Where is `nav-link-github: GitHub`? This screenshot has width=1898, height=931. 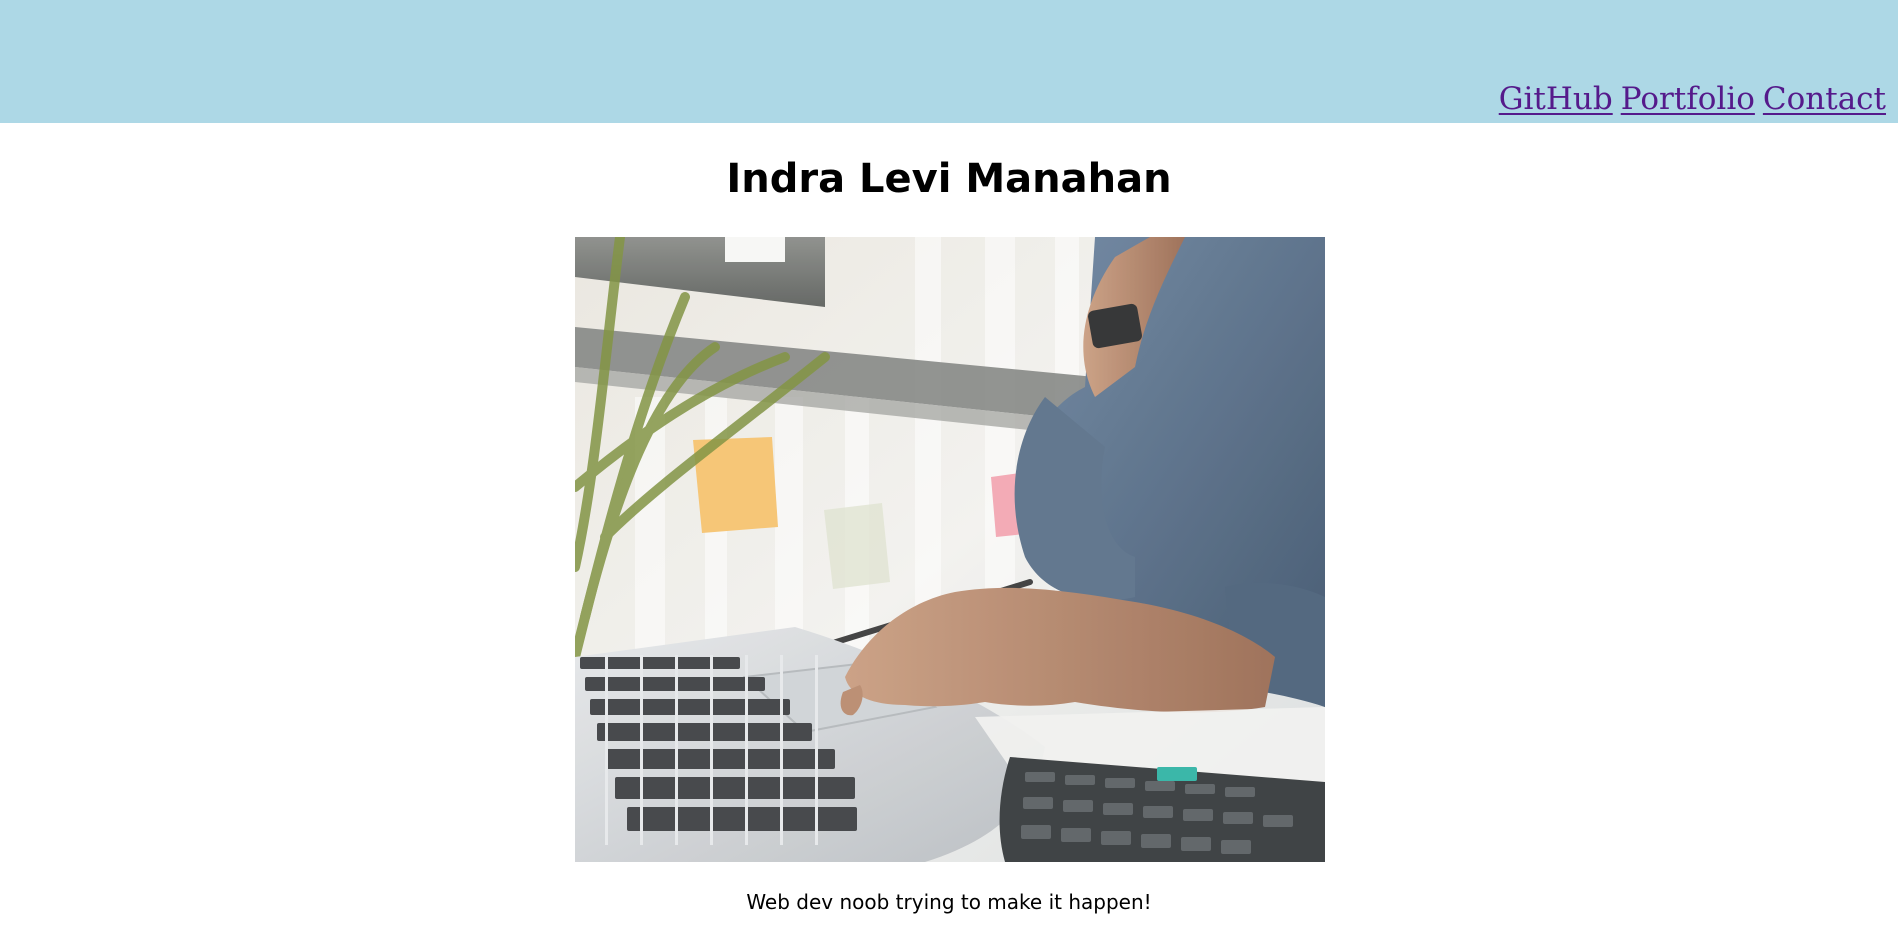 nav-link-github: GitHub is located at coordinates (1556, 99).